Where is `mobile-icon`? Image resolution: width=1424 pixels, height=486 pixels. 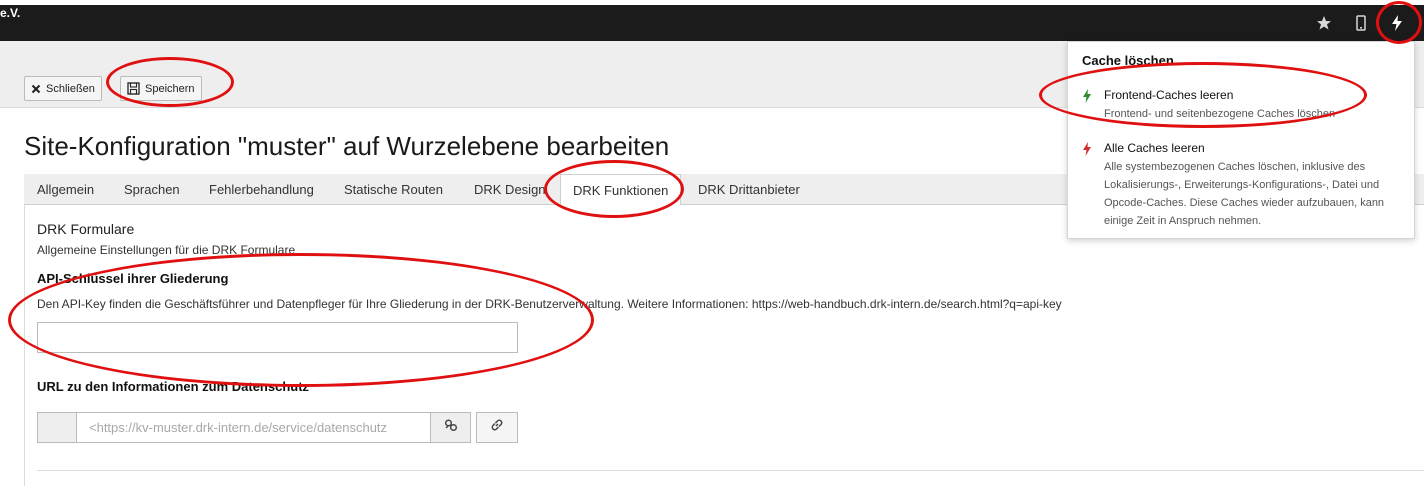 mobile-icon is located at coordinates (1361, 23).